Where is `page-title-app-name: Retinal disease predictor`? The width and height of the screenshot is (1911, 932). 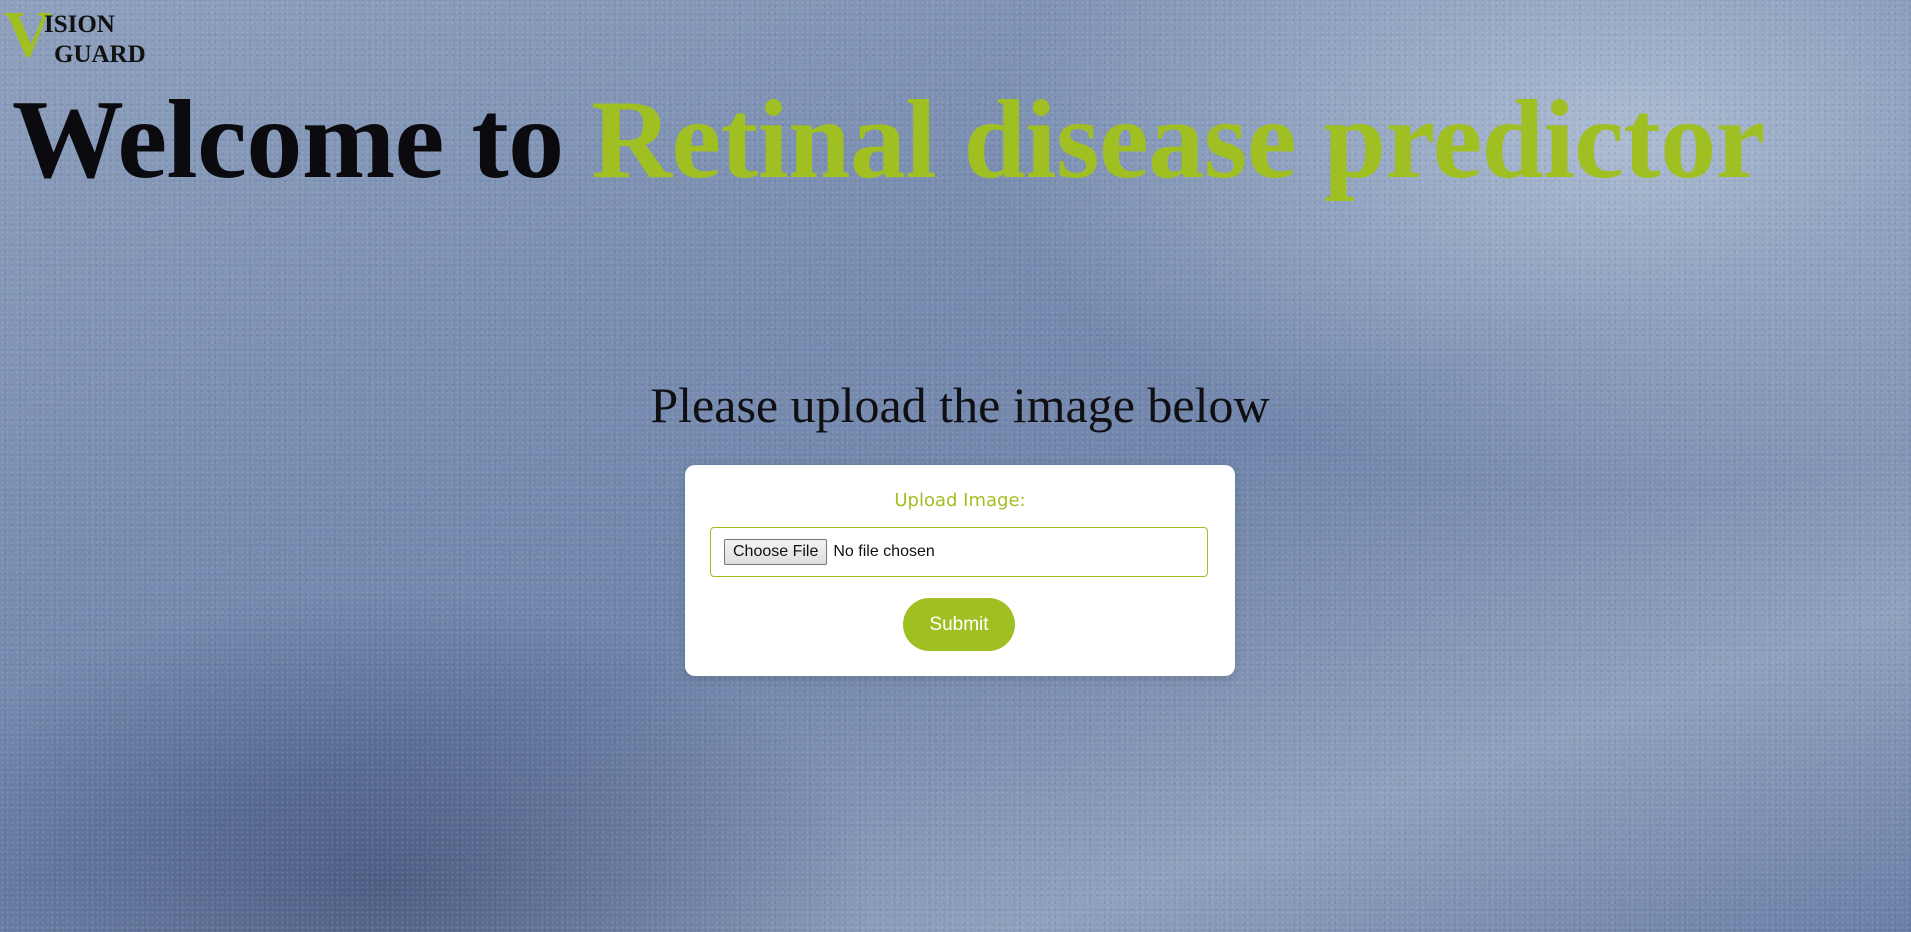 page-title-app-name: Retinal disease predictor is located at coordinates (1178, 140).